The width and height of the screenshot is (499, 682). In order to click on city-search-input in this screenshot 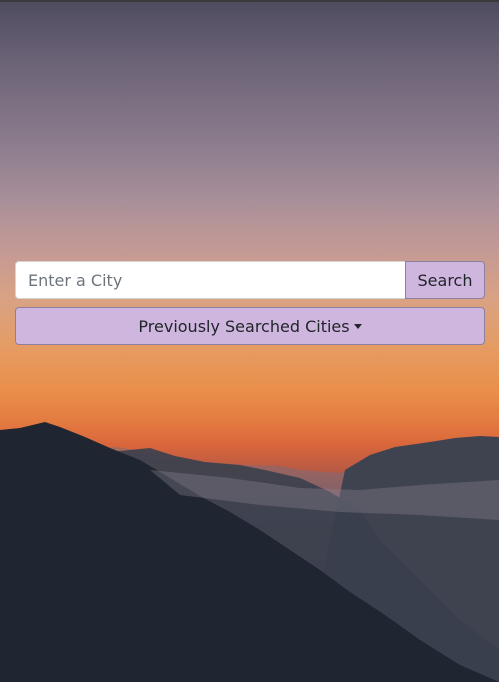, I will do `click(210, 280)`.